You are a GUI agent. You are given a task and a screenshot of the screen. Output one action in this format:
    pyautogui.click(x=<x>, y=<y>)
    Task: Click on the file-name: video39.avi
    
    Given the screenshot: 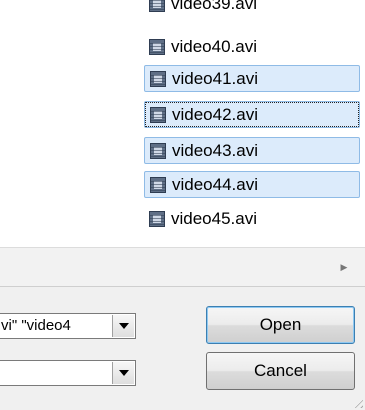 What is the action you would take?
    pyautogui.click(x=214, y=6)
    